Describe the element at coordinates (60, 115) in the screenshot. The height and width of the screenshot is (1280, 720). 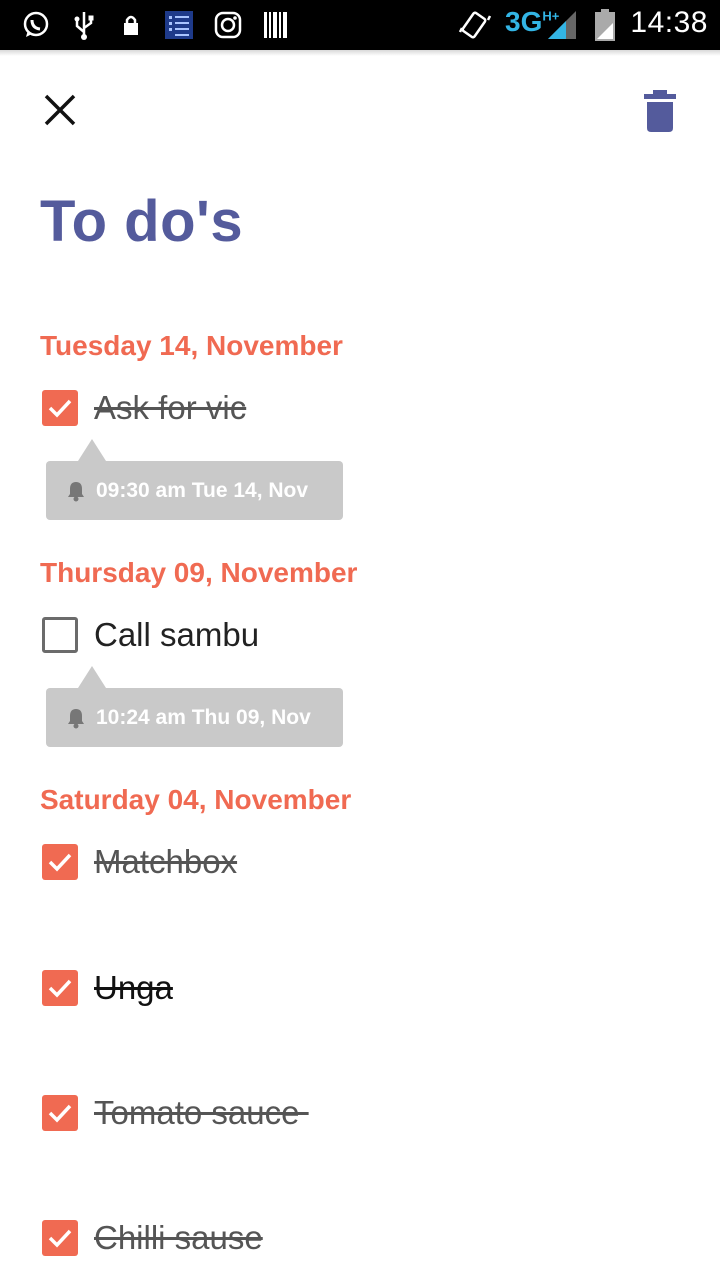
I see `close-icon` at that location.